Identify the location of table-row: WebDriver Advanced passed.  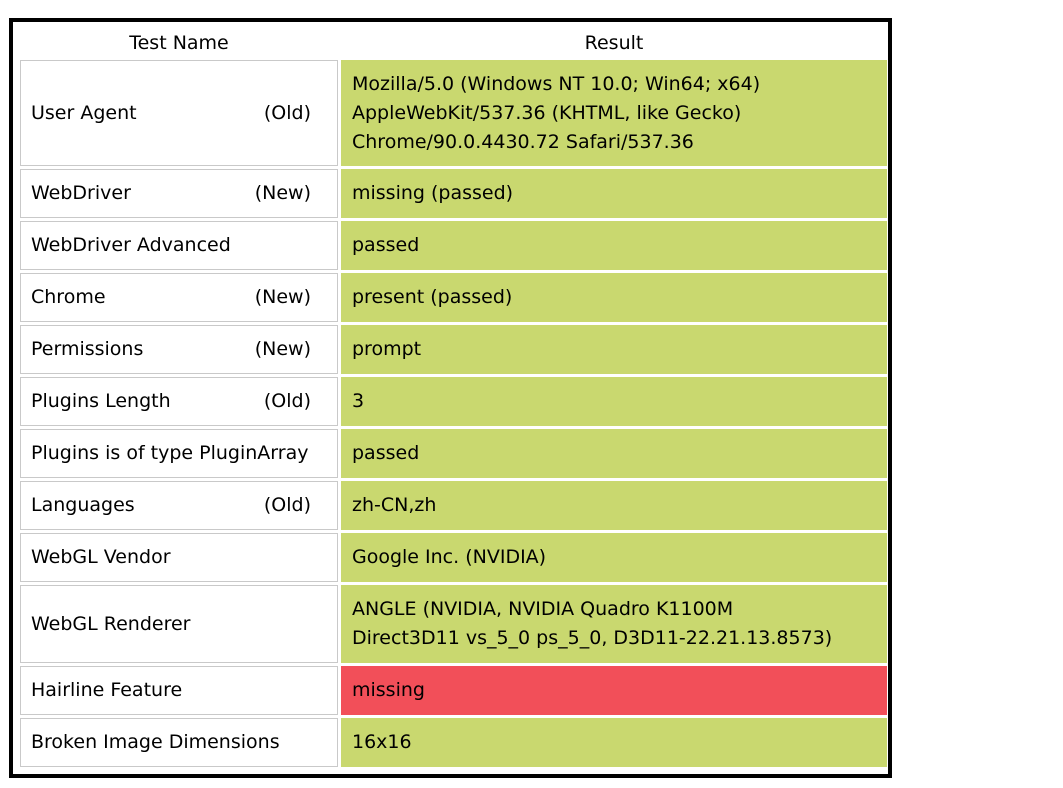
(453, 245).